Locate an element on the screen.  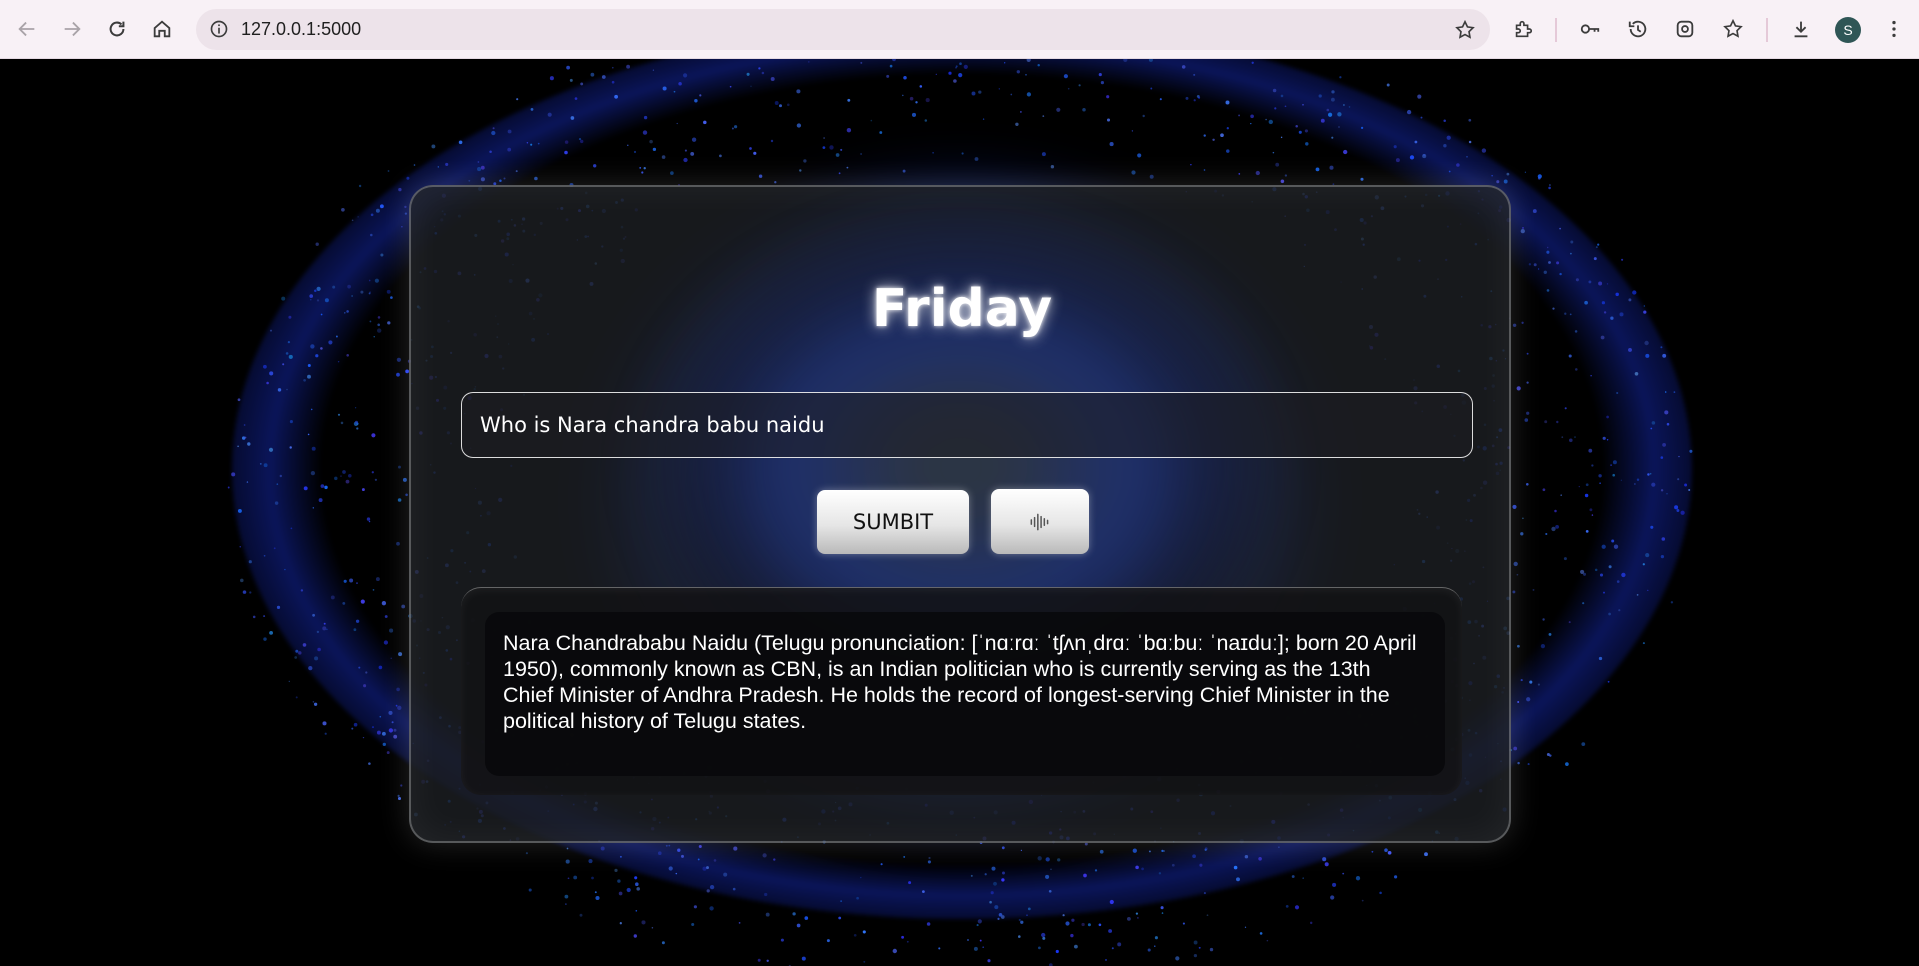
submit-button: SUMBIT is located at coordinates (893, 522).